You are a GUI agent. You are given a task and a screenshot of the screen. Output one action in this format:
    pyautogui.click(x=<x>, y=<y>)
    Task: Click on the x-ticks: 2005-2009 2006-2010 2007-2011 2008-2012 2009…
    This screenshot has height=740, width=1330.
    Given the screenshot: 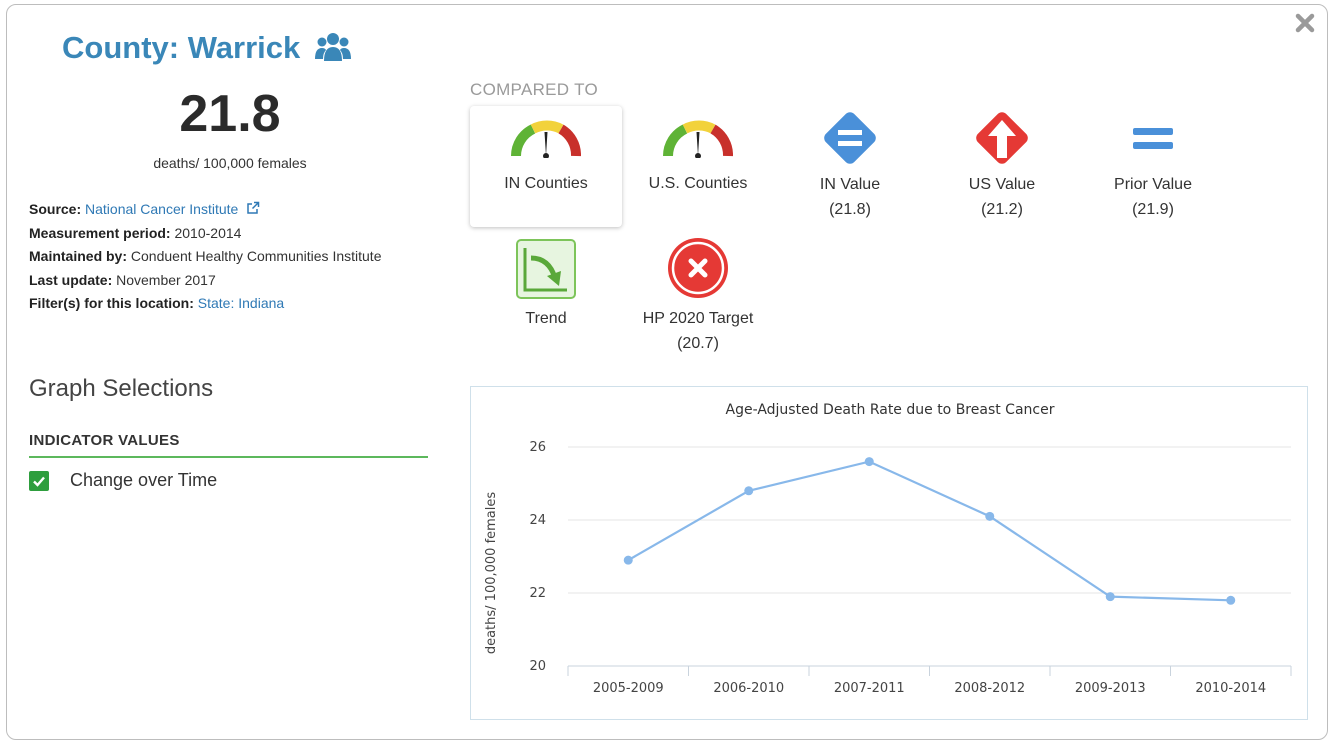 What is the action you would take?
    pyautogui.click(x=929, y=680)
    